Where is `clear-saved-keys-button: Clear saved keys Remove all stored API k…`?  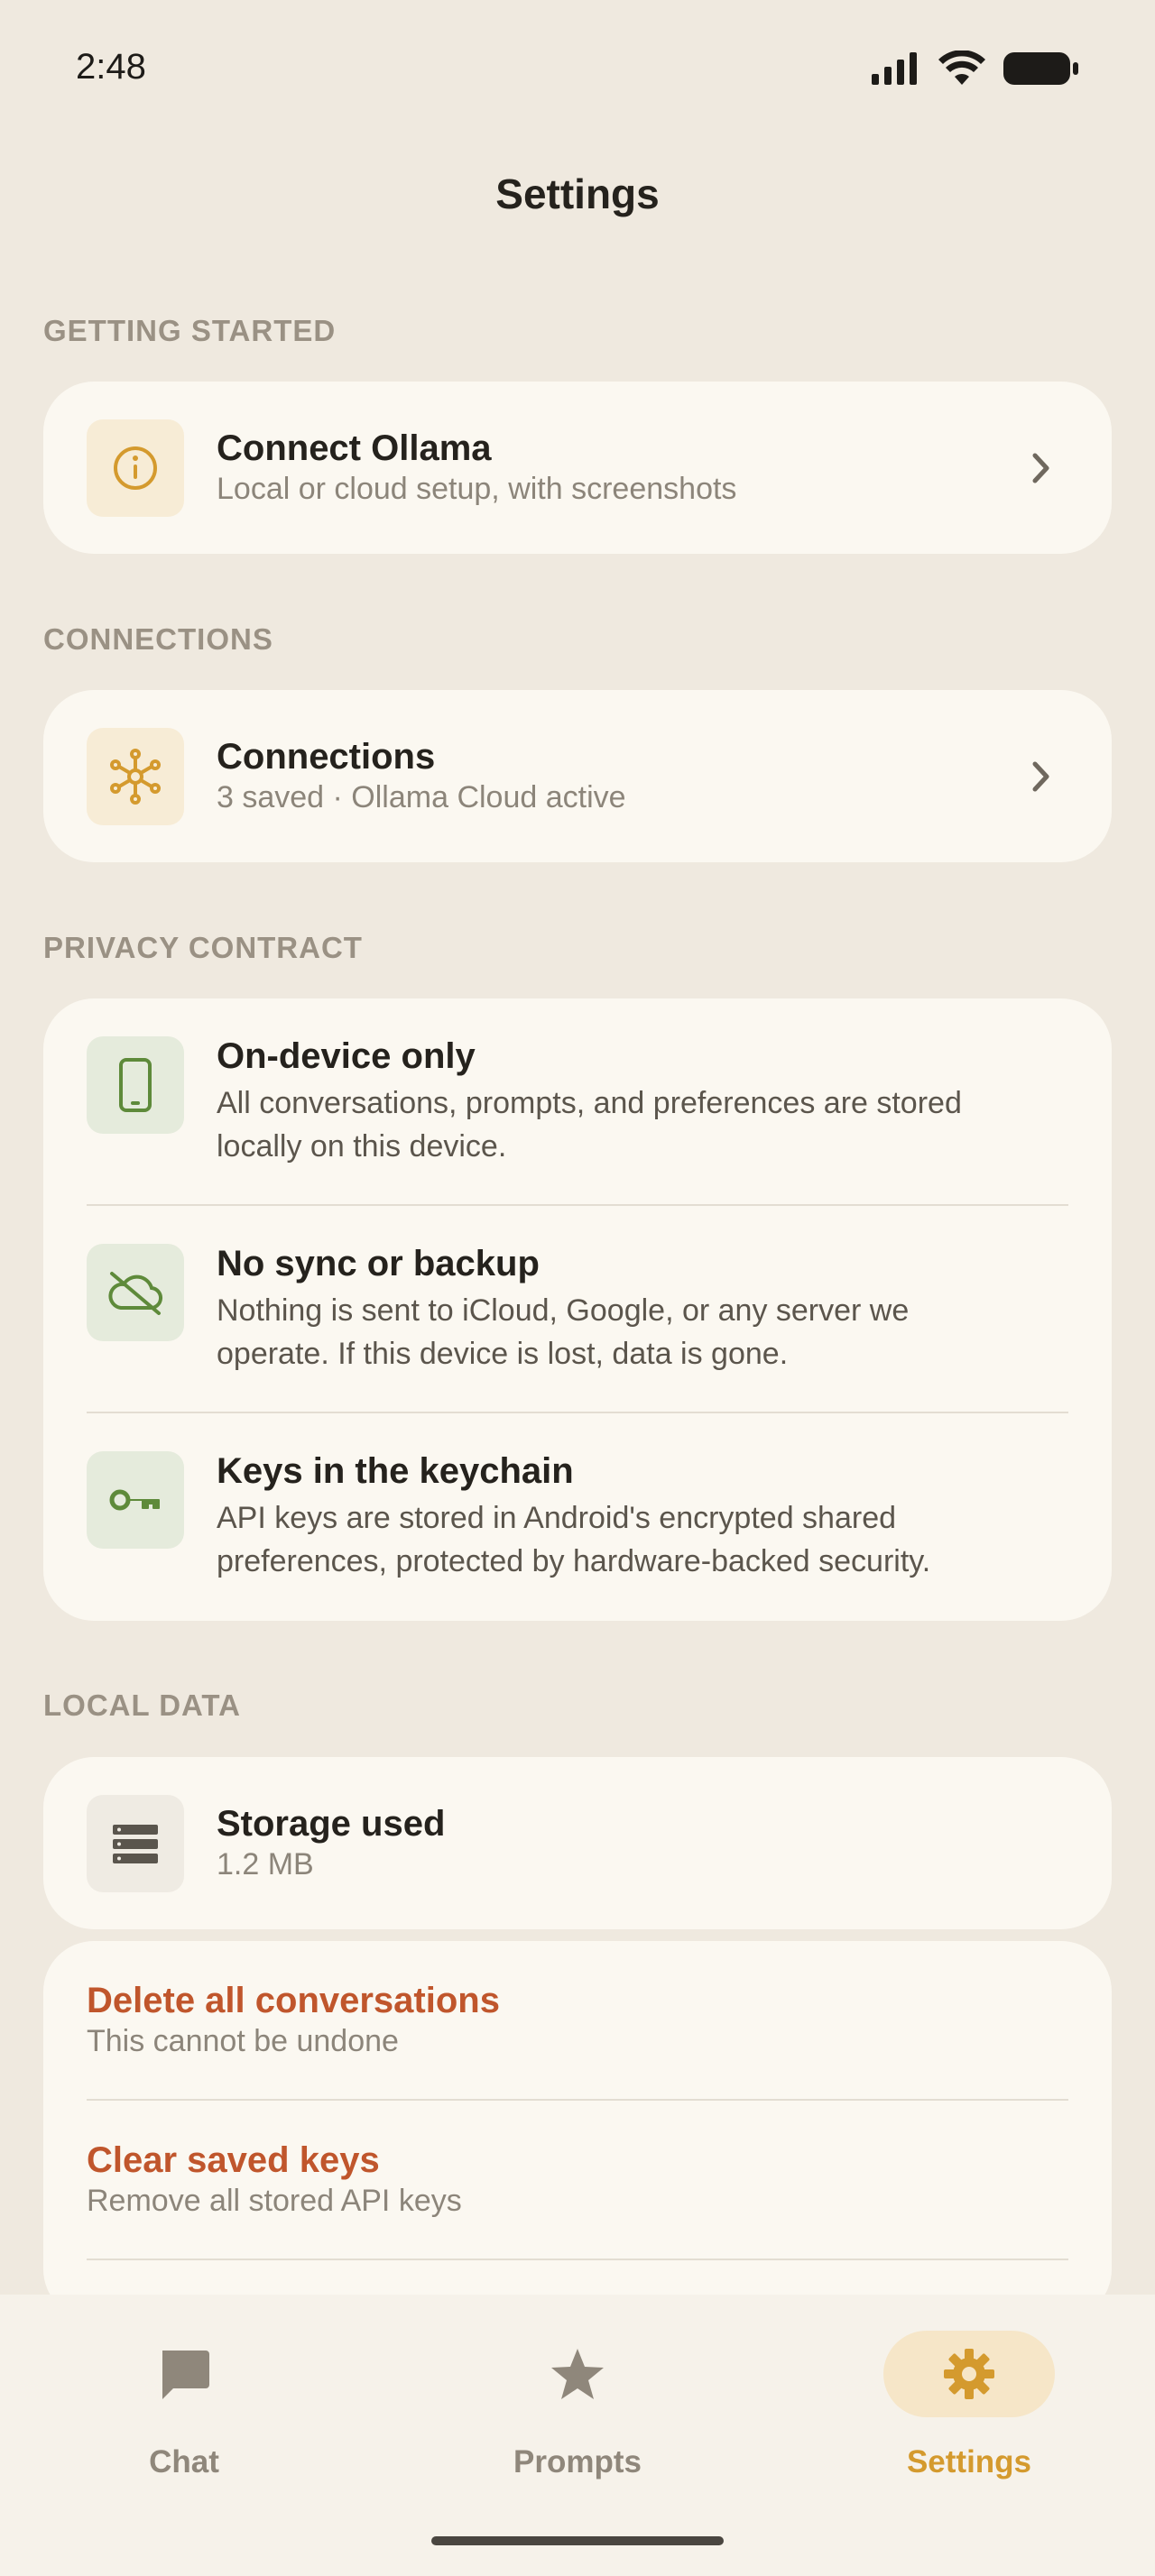
clear-saved-keys-button: Clear saved keys Remove all stored API k… is located at coordinates (577, 2180).